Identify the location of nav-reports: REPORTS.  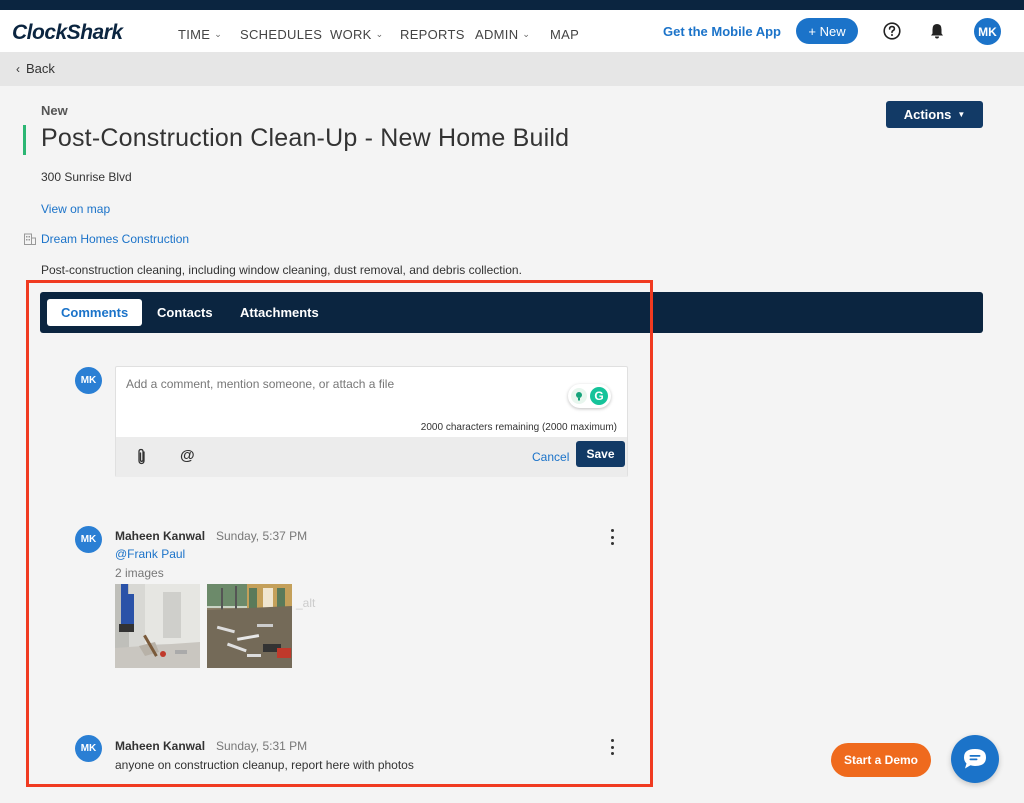
(432, 34).